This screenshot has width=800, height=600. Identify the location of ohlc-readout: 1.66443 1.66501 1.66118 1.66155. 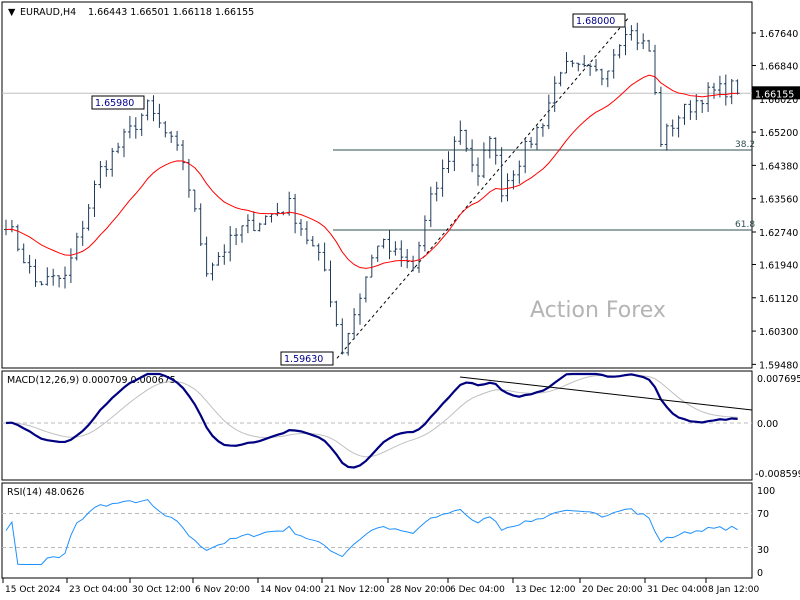
(171, 12).